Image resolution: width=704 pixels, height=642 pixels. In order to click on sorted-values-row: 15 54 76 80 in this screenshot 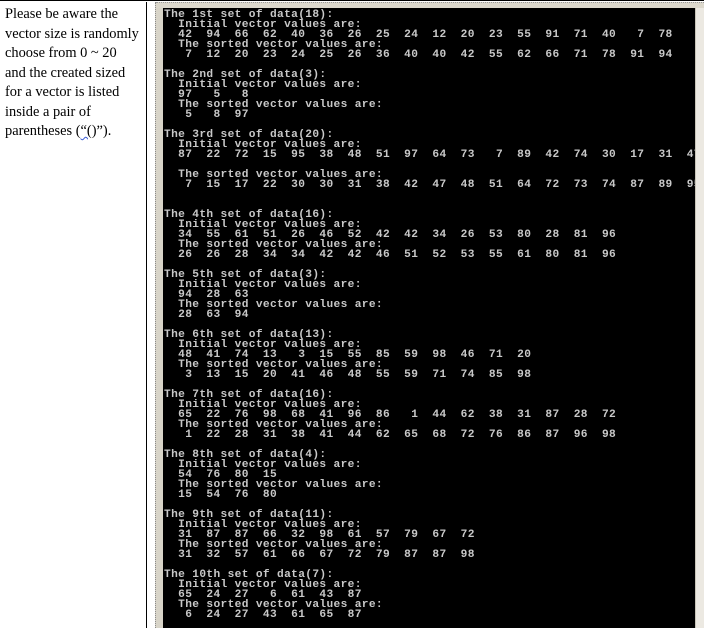, I will do `click(221, 495)`.